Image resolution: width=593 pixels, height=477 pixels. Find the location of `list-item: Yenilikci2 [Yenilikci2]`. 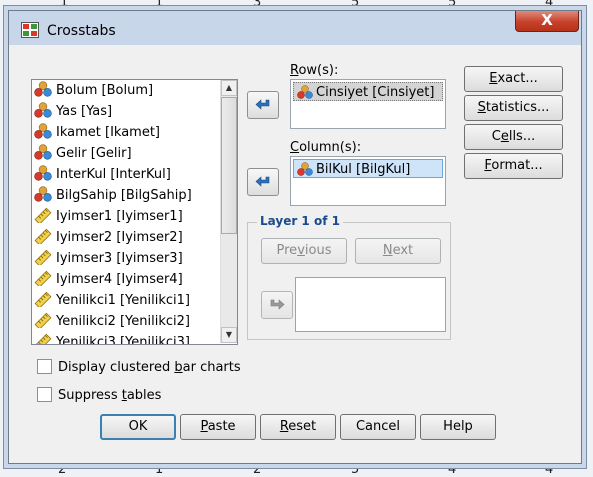

list-item: Yenilikci2 [Yenilikci2] is located at coordinates (112, 322).